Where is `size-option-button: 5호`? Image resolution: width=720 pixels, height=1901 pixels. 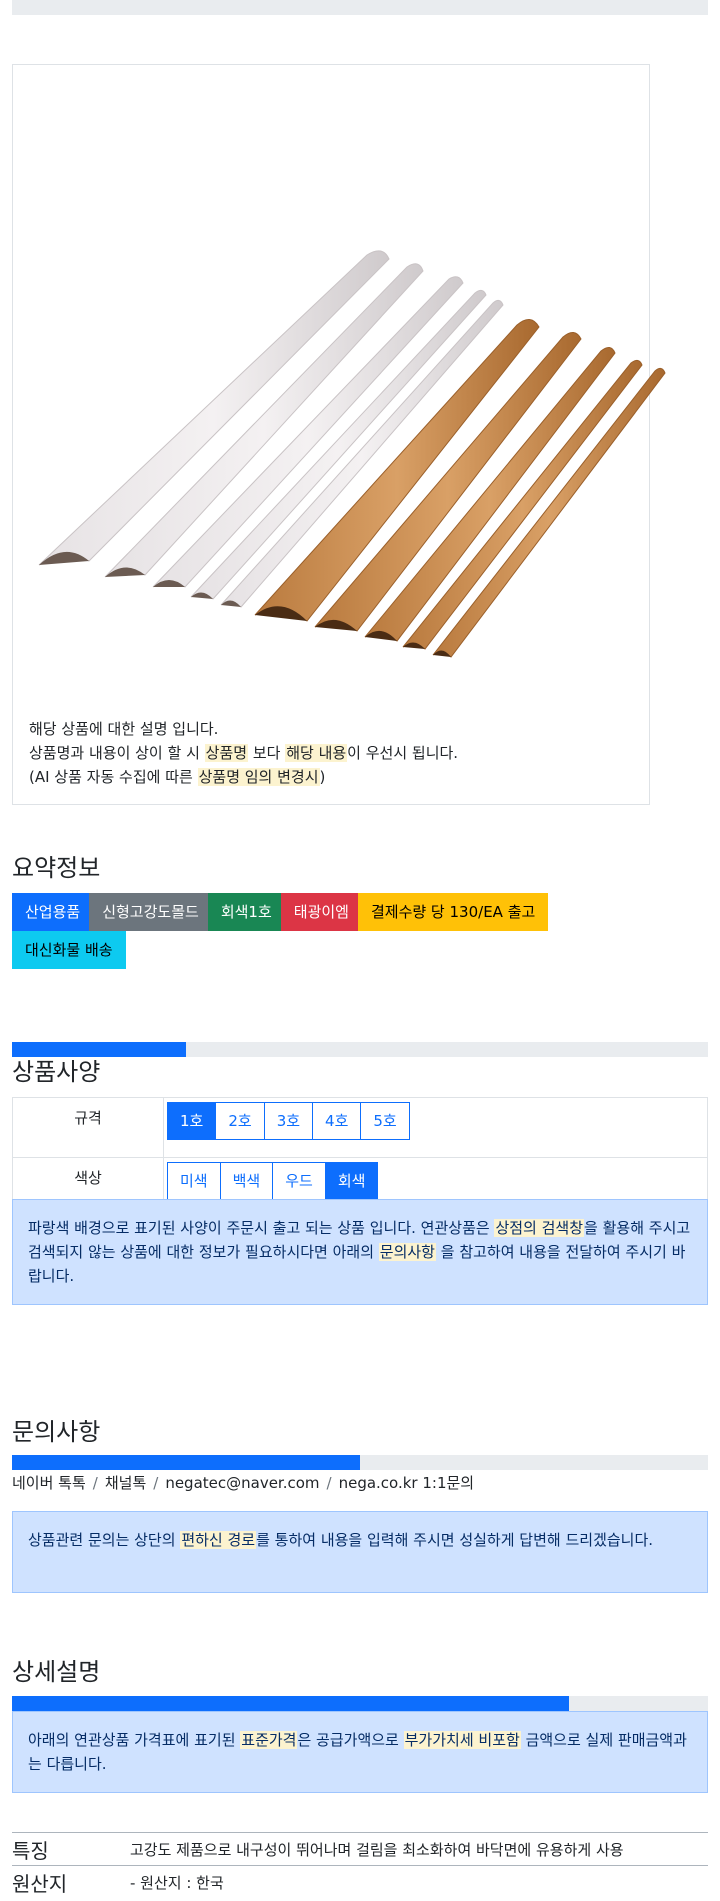
size-option-button: 5호 is located at coordinates (385, 1121).